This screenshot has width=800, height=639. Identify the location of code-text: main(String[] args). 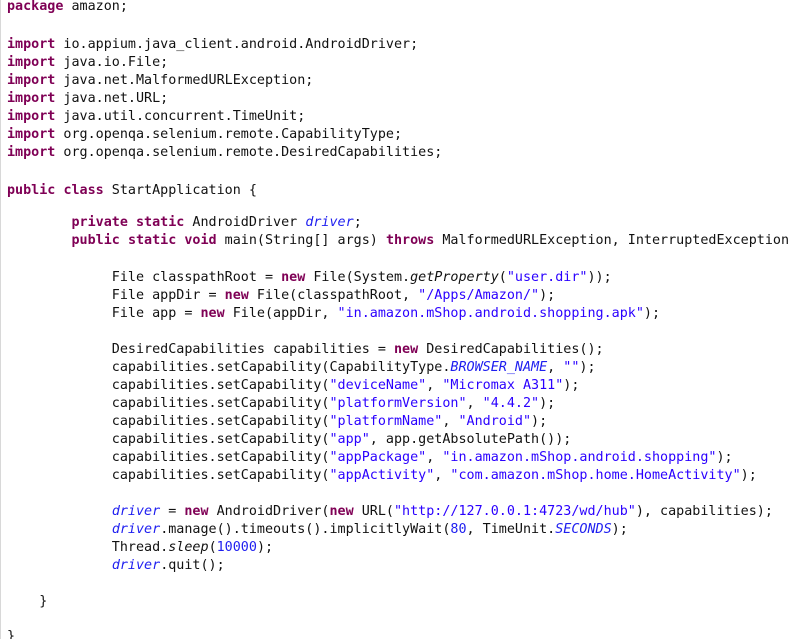
(301, 240).